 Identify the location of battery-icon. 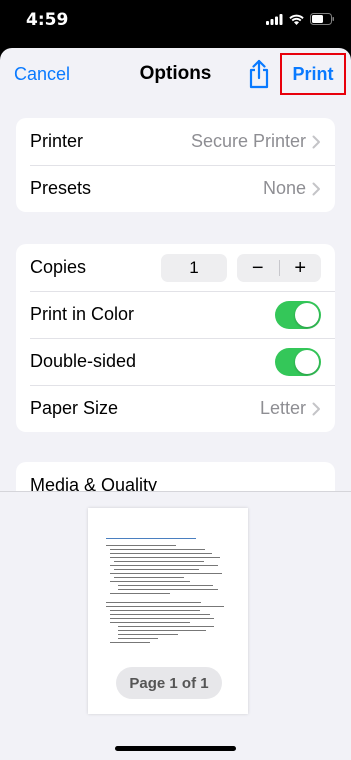
(322, 19).